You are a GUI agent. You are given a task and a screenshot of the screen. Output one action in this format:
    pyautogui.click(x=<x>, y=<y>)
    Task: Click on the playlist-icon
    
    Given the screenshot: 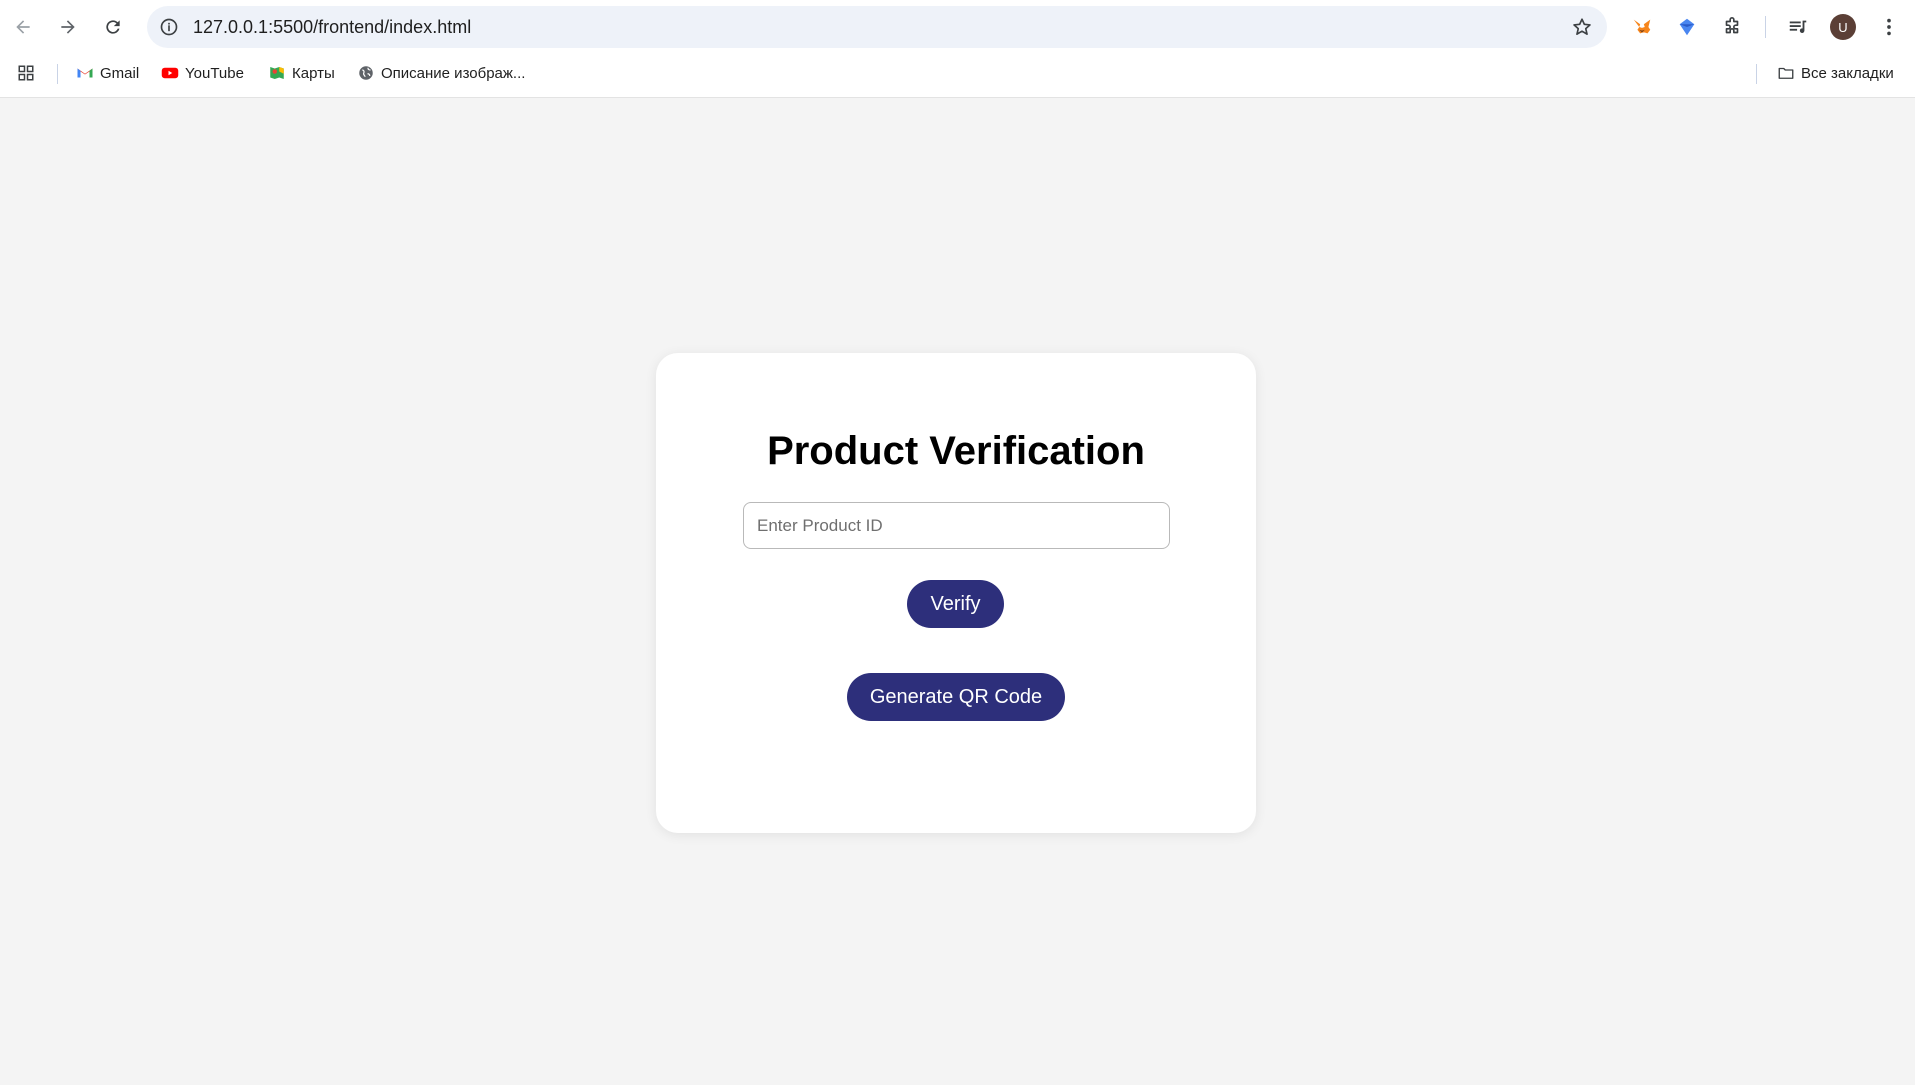 What is the action you would take?
    pyautogui.click(x=1798, y=26)
    